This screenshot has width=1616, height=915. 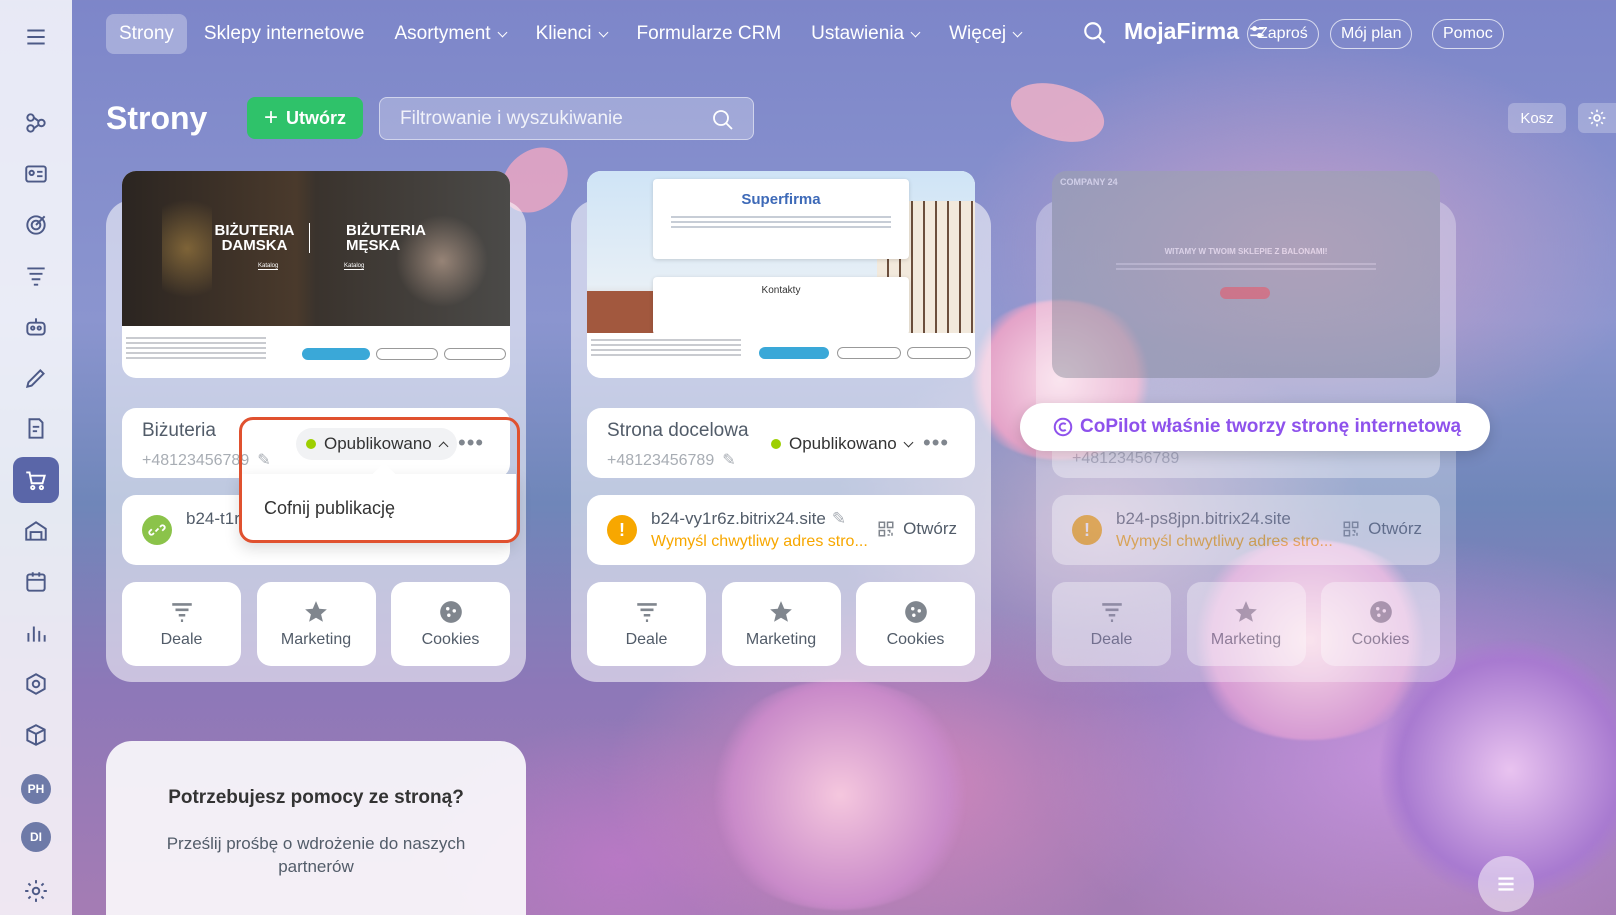 I want to click on card-actions: Deale Marketing Cookies, so click(x=781, y=624).